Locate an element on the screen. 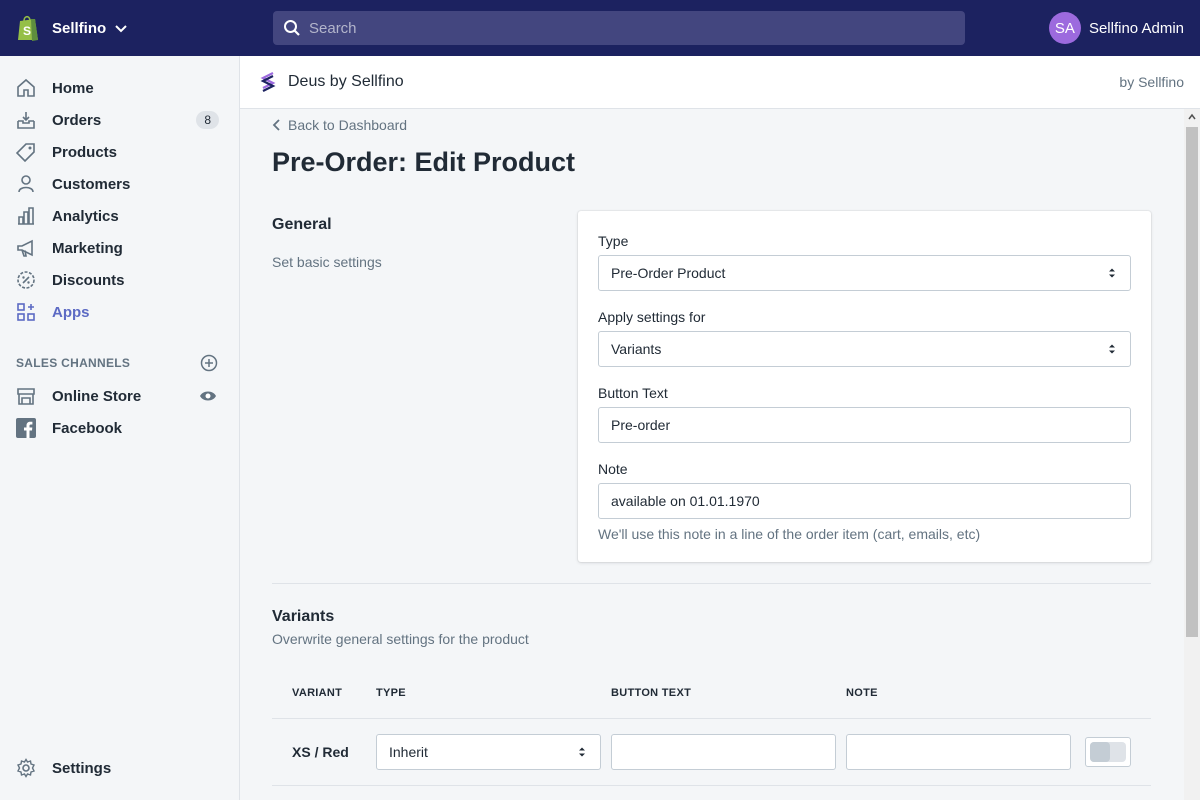 The width and height of the screenshot is (1200, 800). column-header-note: NOTE is located at coordinates (862, 693).